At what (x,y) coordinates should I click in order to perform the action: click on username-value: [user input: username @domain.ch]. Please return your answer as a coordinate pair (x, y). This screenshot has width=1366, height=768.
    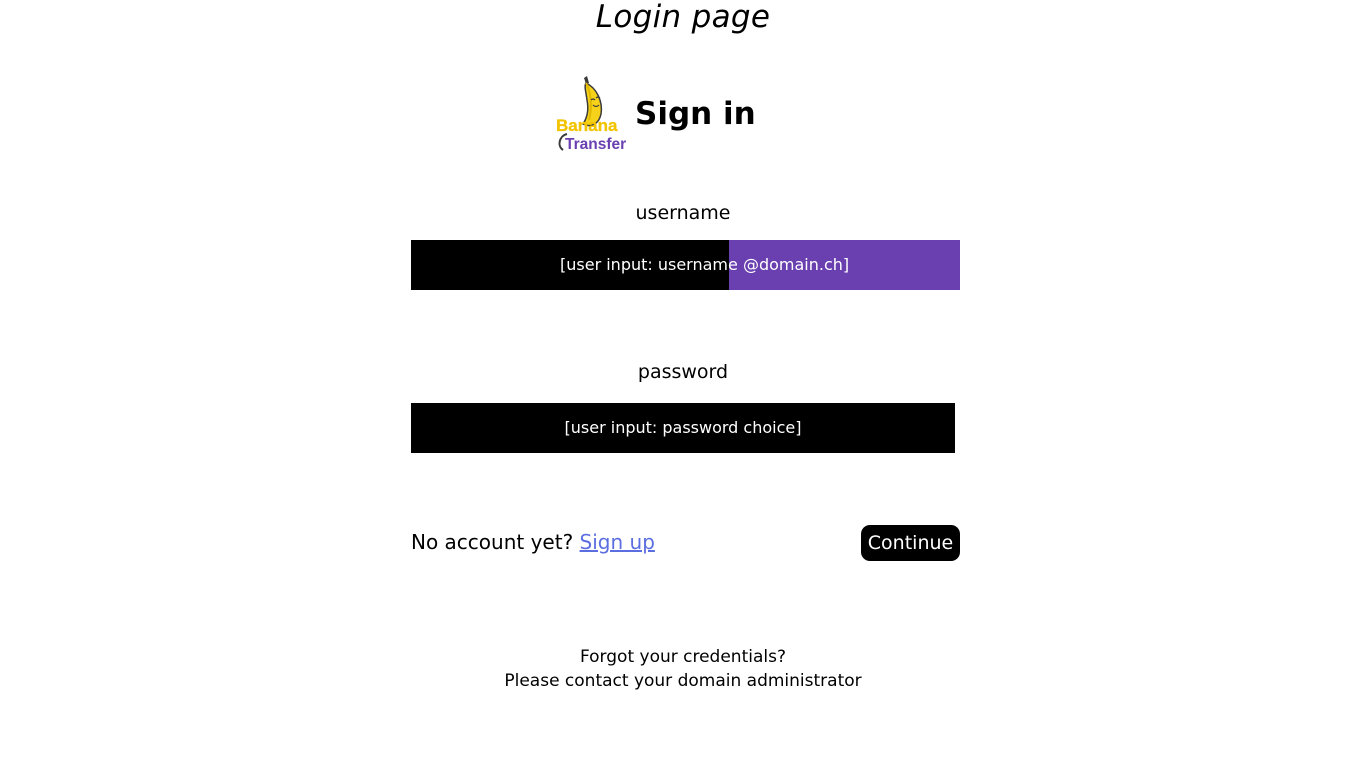
    Looking at the image, I should click on (705, 264).